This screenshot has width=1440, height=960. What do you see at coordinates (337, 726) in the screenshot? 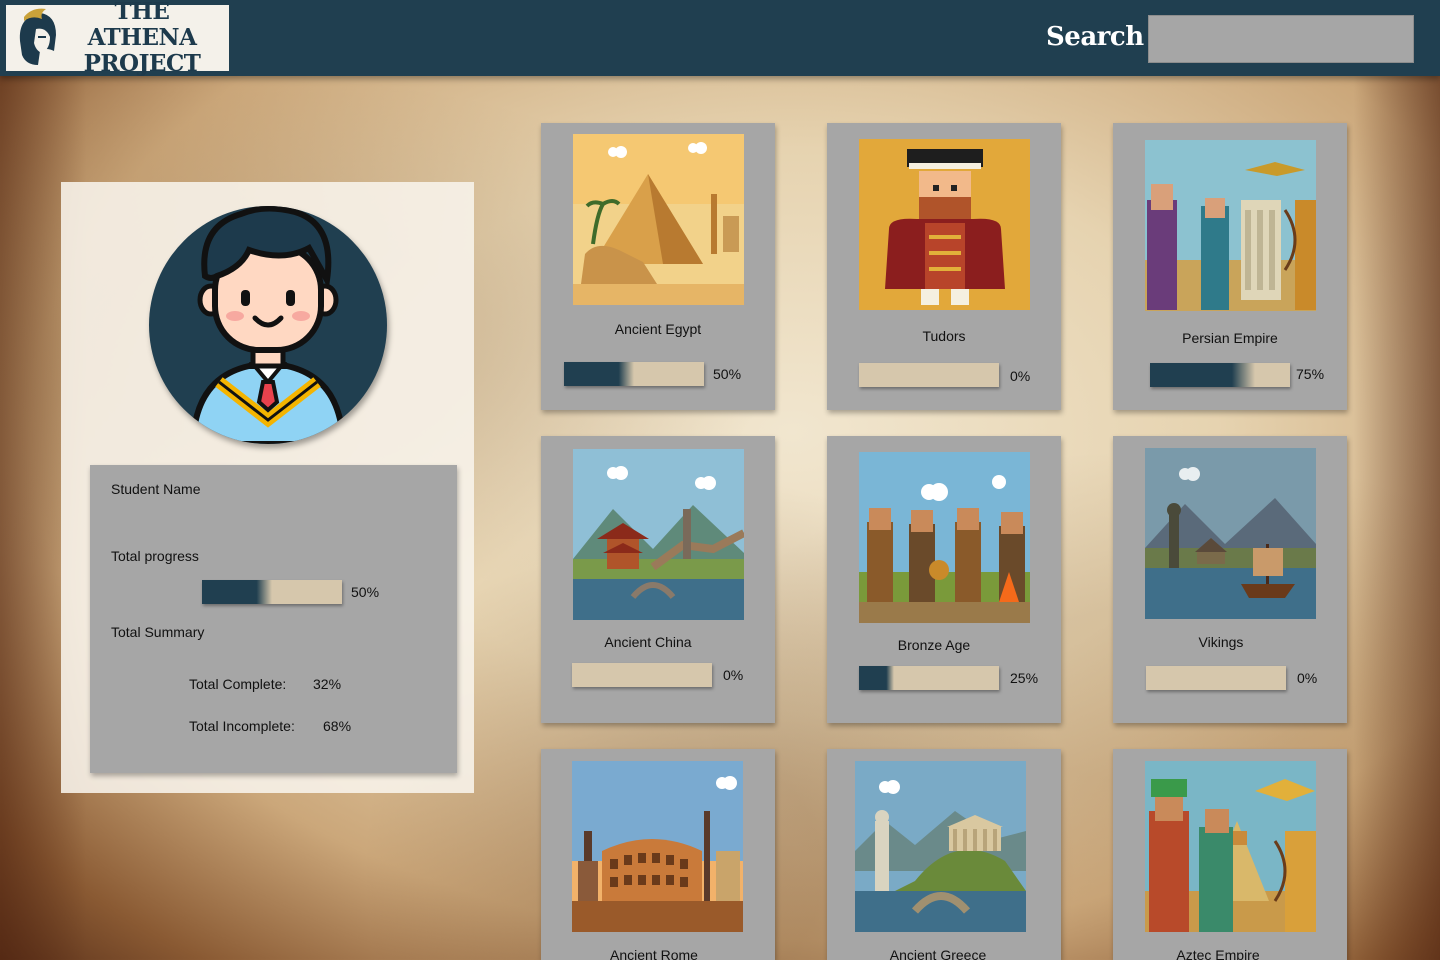
I see `total-incomplete-value: 68%` at bounding box center [337, 726].